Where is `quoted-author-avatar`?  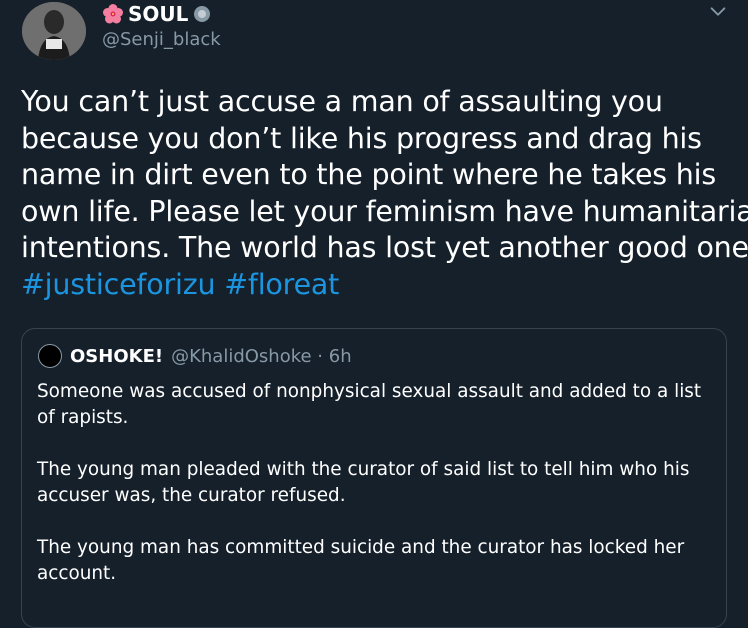
quoted-author-avatar is located at coordinates (50, 356).